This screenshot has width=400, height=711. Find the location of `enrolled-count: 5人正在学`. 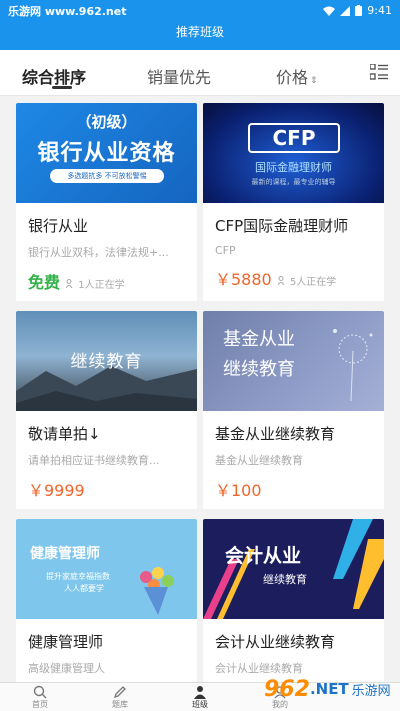

enrolled-count: 5人正在学 is located at coordinates (307, 280).